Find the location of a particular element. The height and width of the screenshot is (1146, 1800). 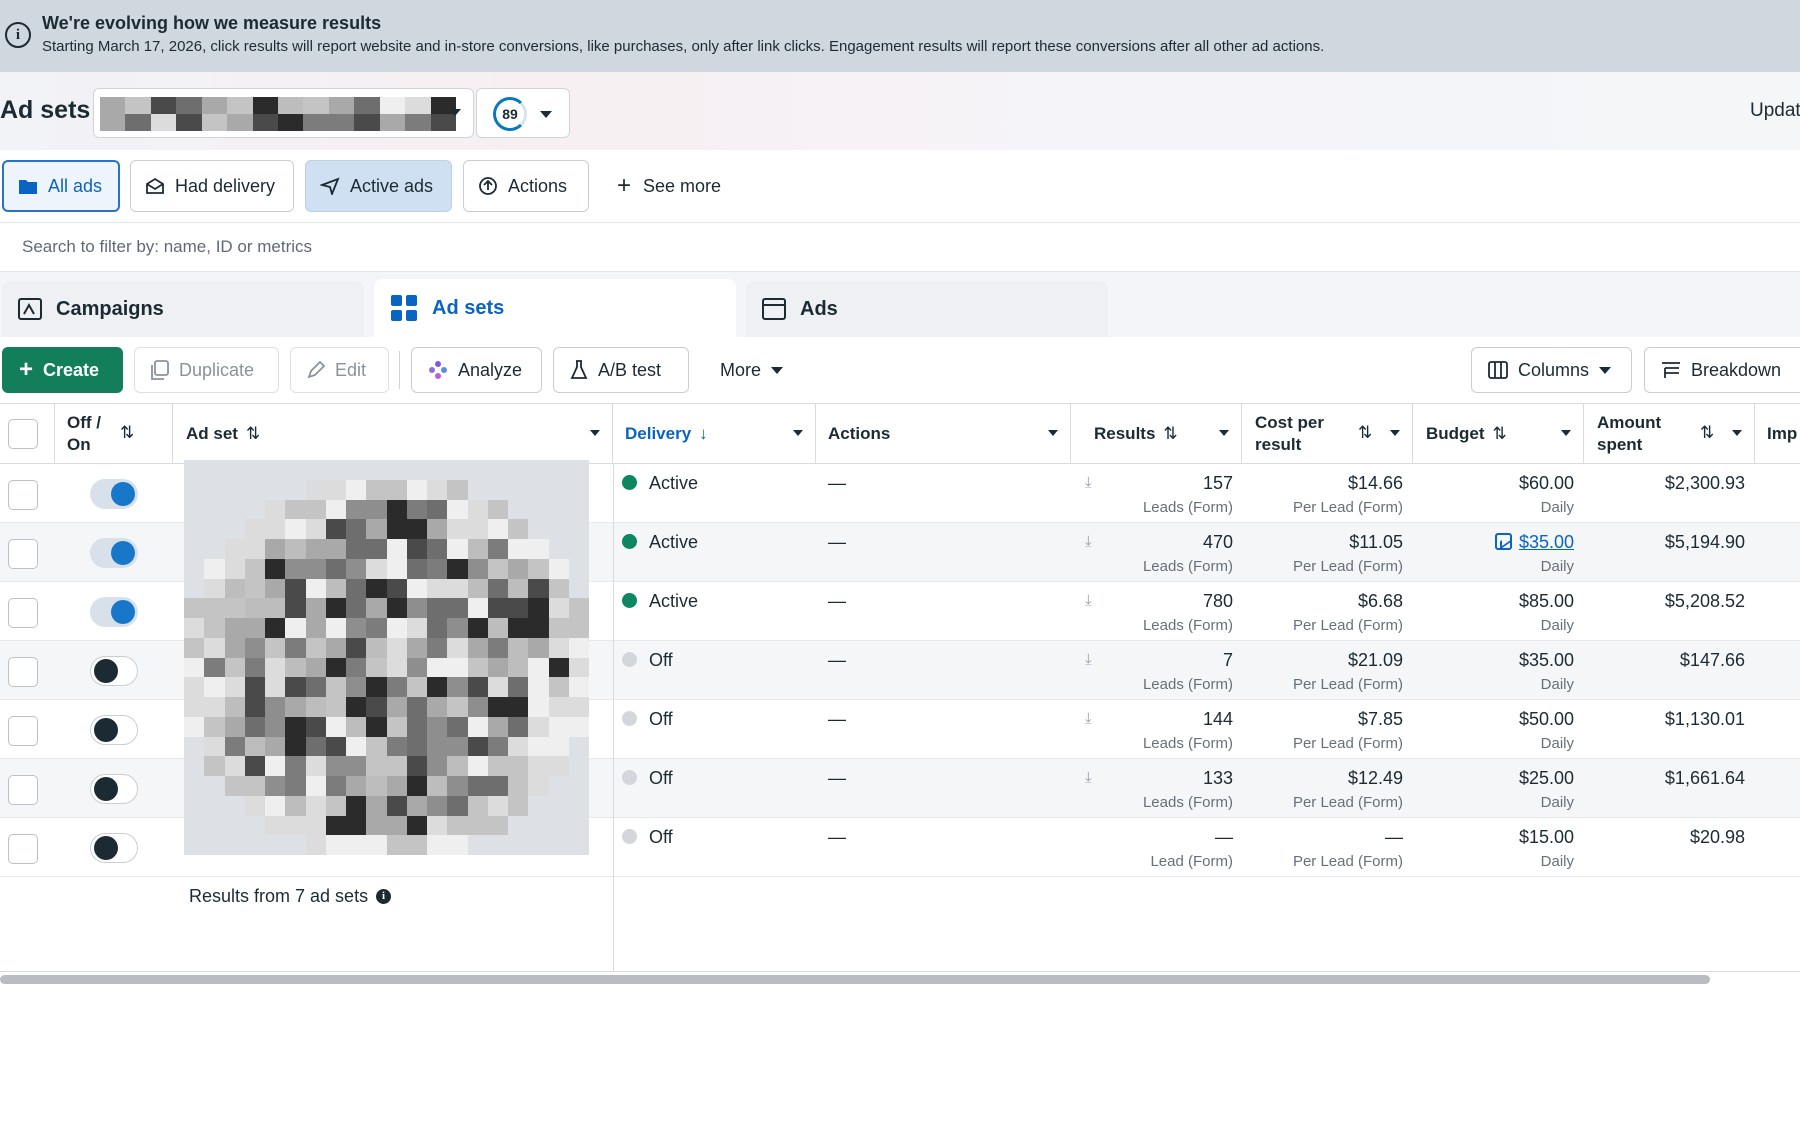

chip-label: All ads is located at coordinates (75, 185).